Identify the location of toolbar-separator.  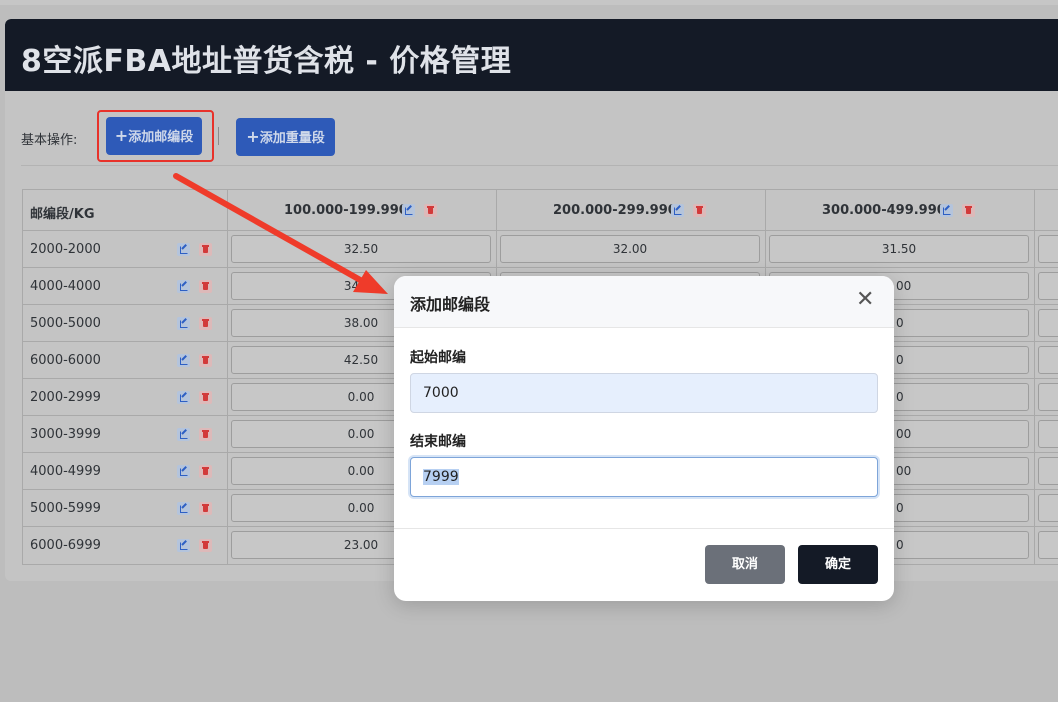
(218, 136).